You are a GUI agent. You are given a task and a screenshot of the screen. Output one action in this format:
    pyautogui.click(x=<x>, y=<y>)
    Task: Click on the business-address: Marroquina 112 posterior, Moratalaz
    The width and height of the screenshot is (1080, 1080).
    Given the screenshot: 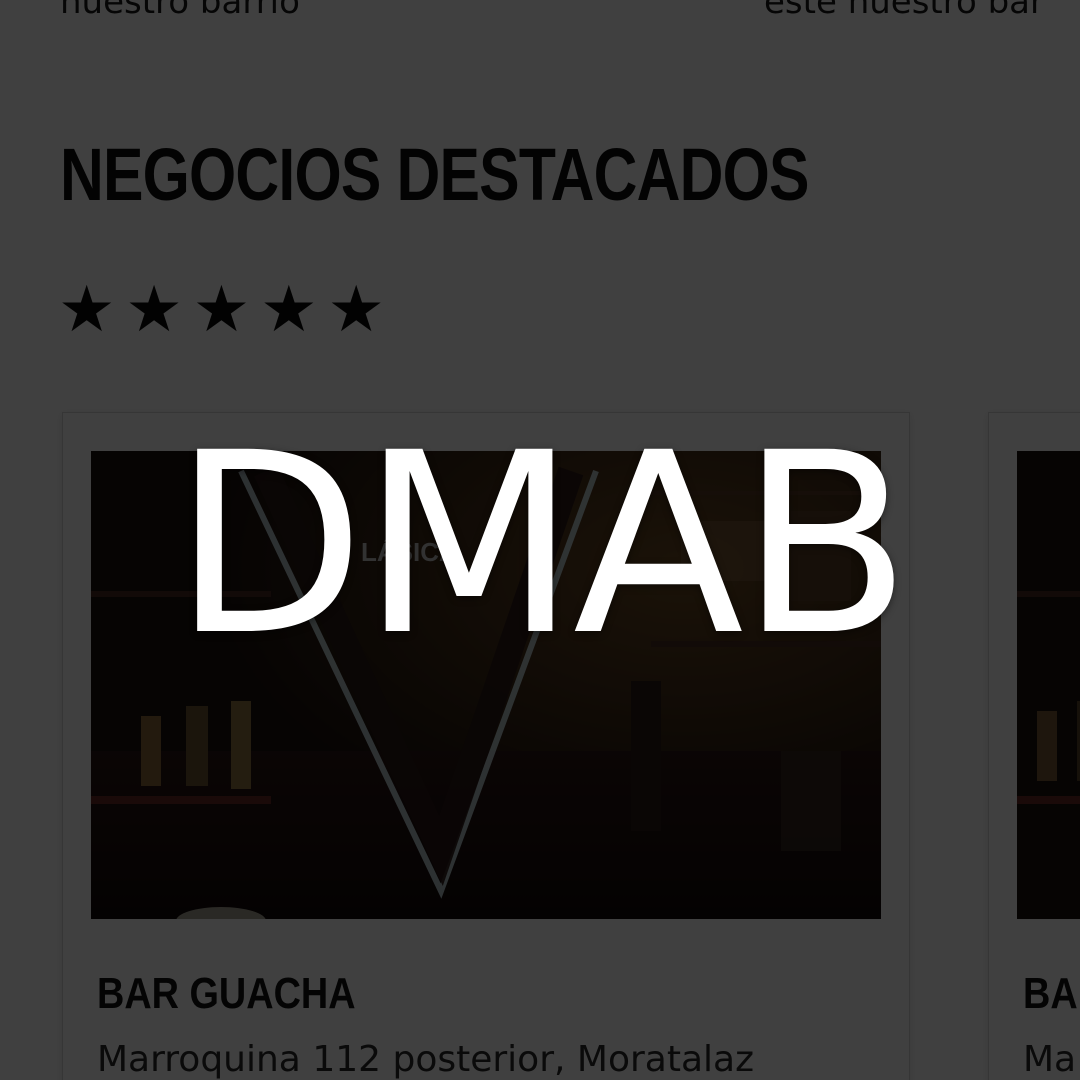 What is the action you would take?
    pyautogui.click(x=425, y=1059)
    